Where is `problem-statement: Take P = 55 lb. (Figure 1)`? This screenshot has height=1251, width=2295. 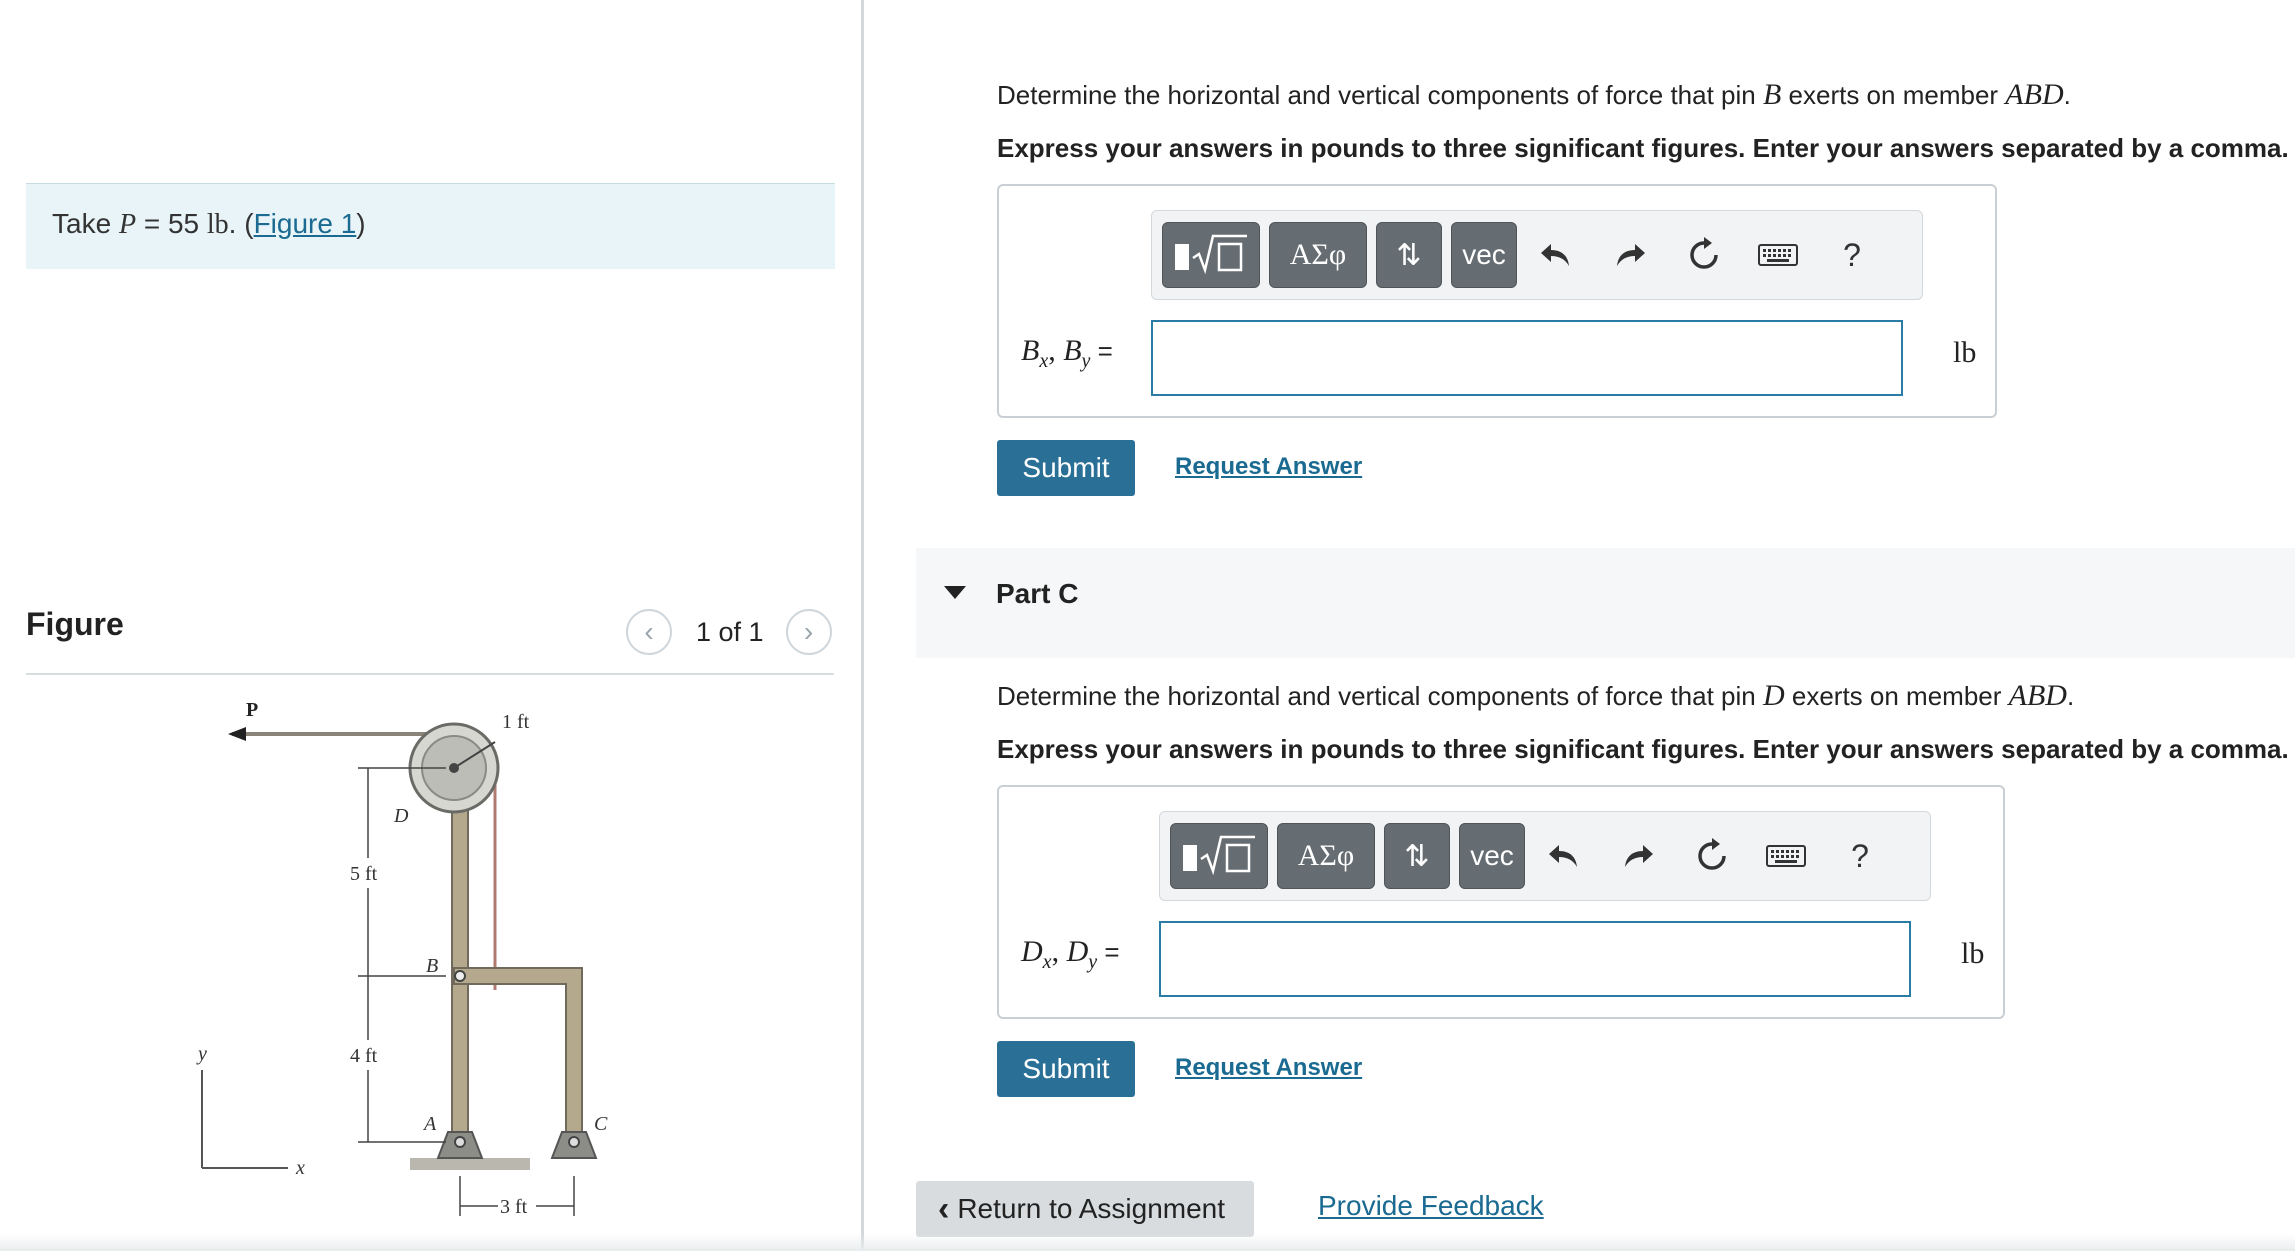 problem-statement: Take P = 55 lb. (Figure 1) is located at coordinates (430, 226).